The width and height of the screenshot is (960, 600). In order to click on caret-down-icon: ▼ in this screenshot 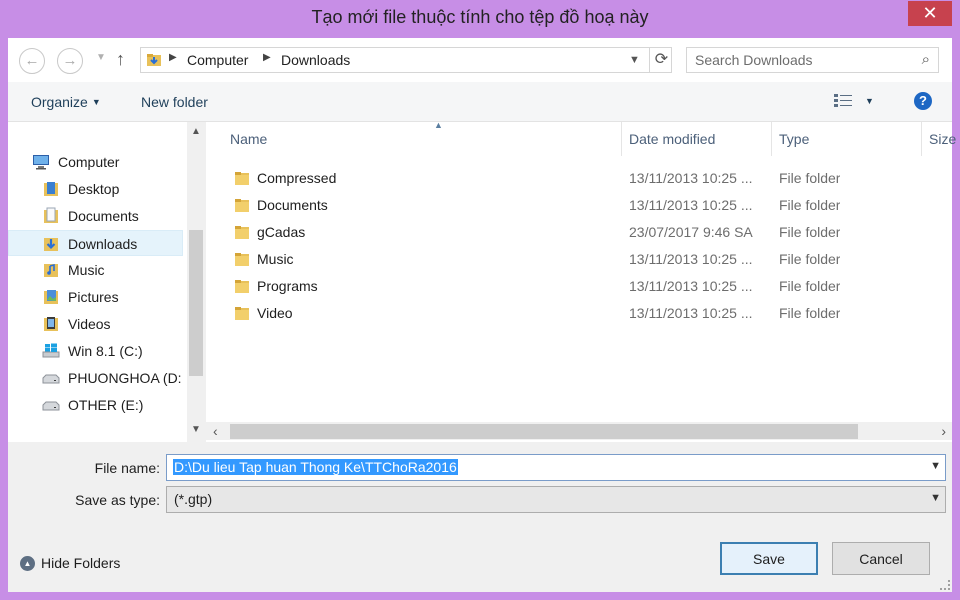, I will do `click(96, 102)`.